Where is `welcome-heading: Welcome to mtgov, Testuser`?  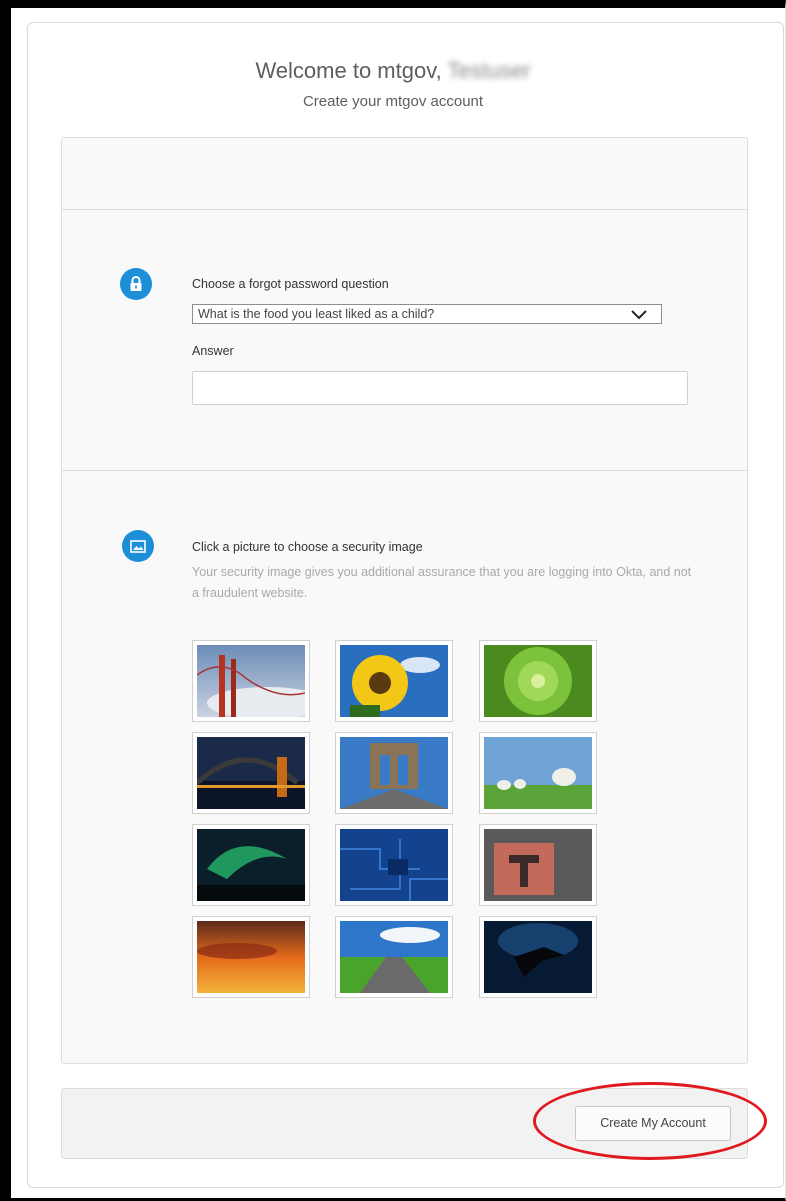 welcome-heading: Welcome to mtgov, Testuser is located at coordinates (393, 71).